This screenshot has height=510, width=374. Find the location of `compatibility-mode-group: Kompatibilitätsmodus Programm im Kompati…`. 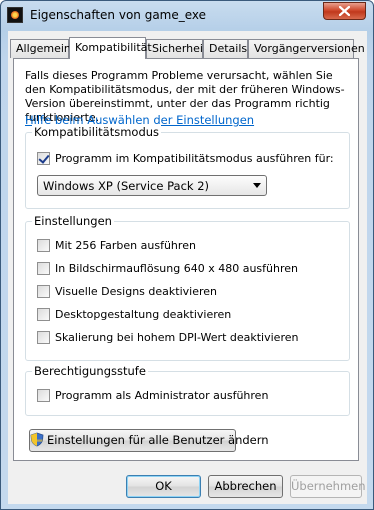

compatibility-mode-group: Kompatibilitätsmodus Programm im Kompati… is located at coordinates (187, 167).